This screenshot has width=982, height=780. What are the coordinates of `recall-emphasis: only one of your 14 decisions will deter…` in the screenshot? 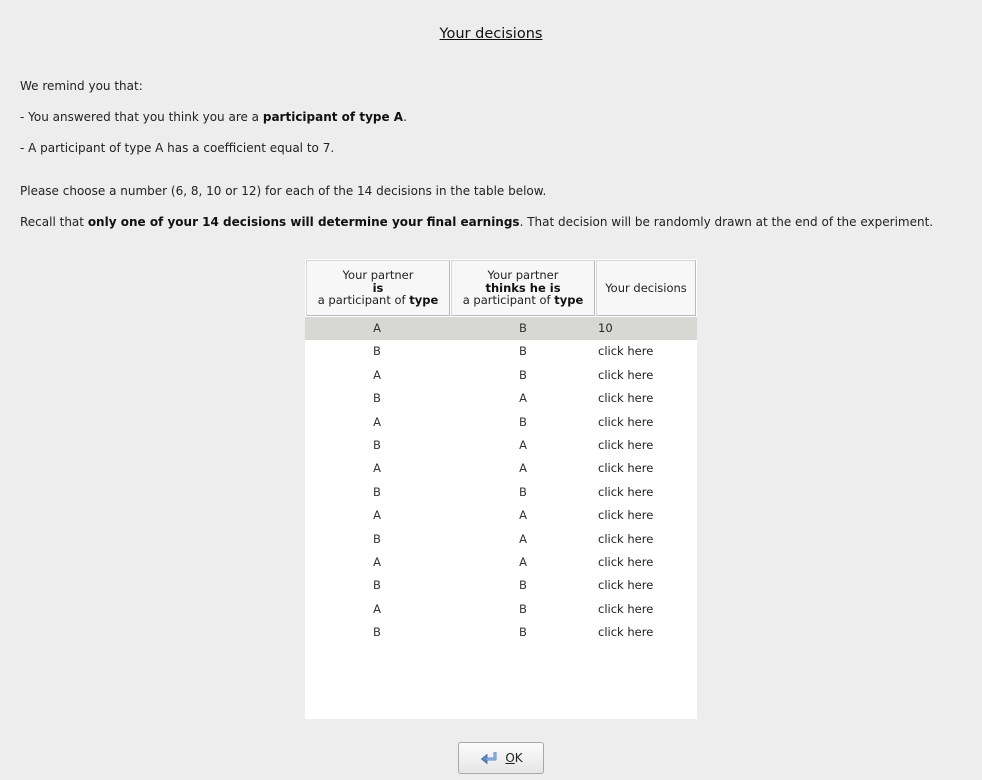 It's located at (303, 222).